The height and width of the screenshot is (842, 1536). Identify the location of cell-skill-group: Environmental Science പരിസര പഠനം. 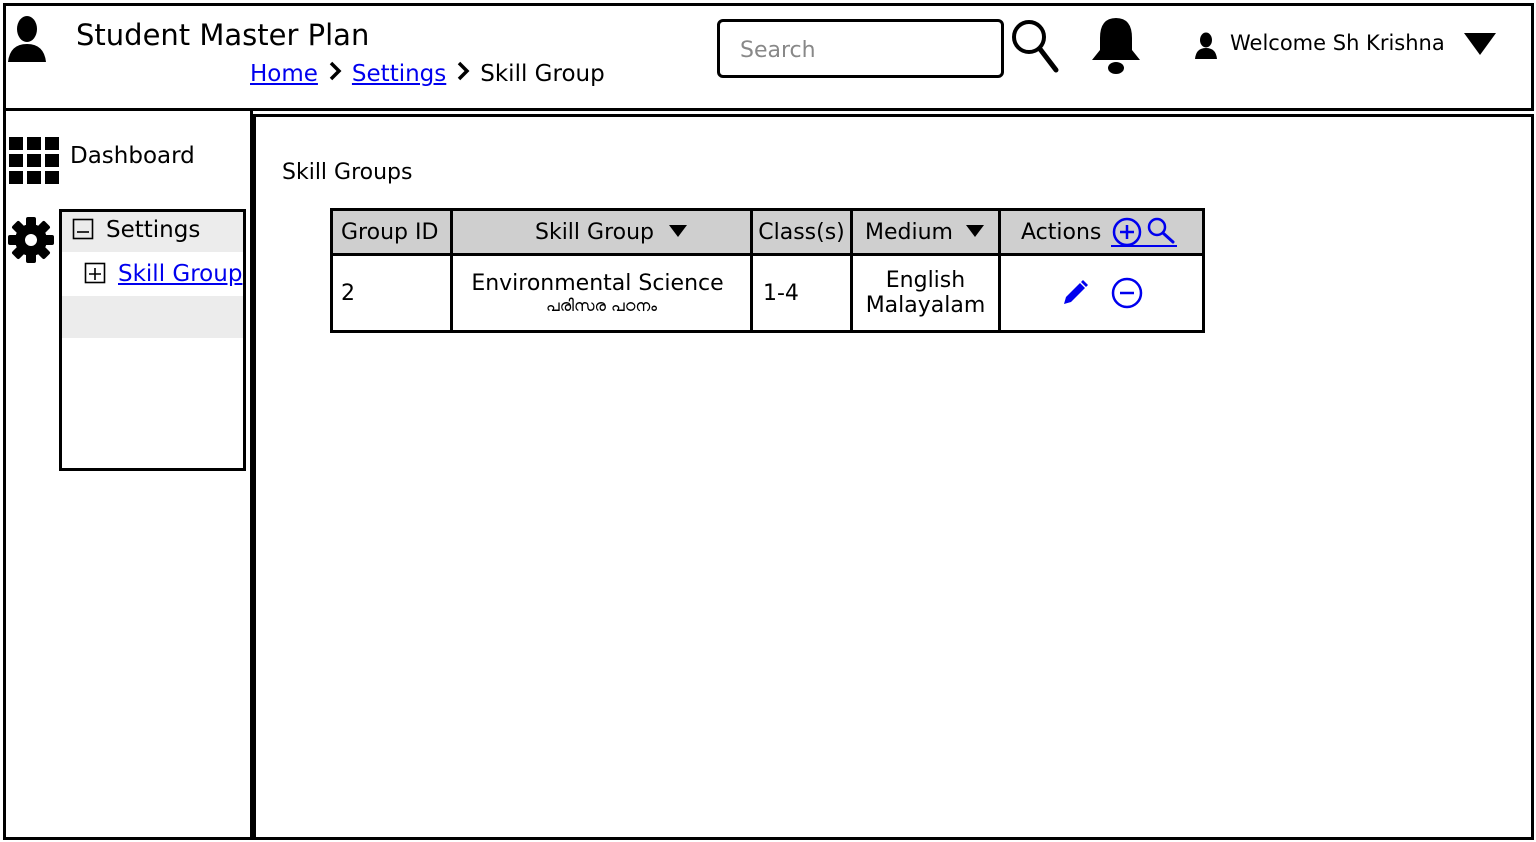
(603, 293).